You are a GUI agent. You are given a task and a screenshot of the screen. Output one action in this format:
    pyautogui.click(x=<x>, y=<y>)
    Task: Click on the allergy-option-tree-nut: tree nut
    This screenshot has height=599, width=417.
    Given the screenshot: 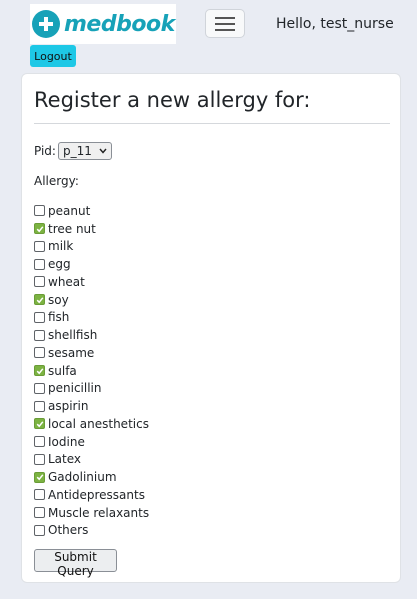 What is the action you would take?
    pyautogui.click(x=91, y=229)
    